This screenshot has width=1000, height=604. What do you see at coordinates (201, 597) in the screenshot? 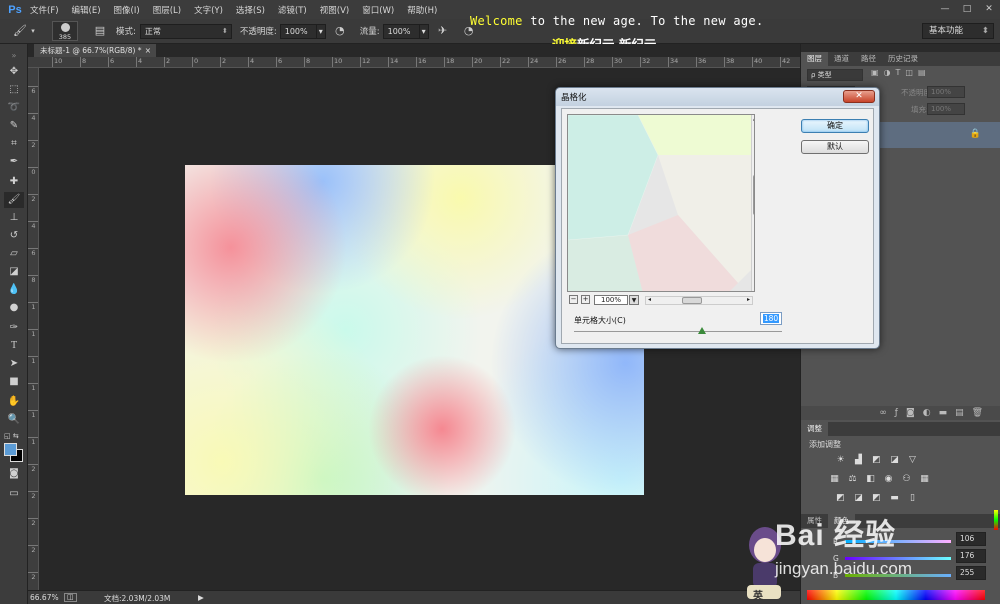
I see `status-menu-arrow-icon: ▶` at bounding box center [201, 597].